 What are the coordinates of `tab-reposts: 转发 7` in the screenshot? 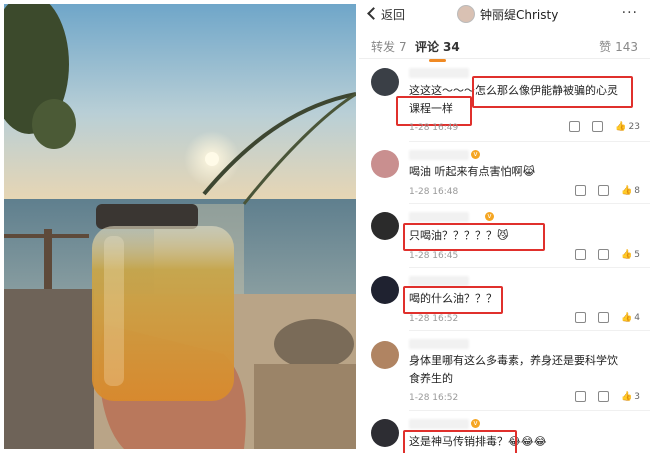 It's located at (389, 46).